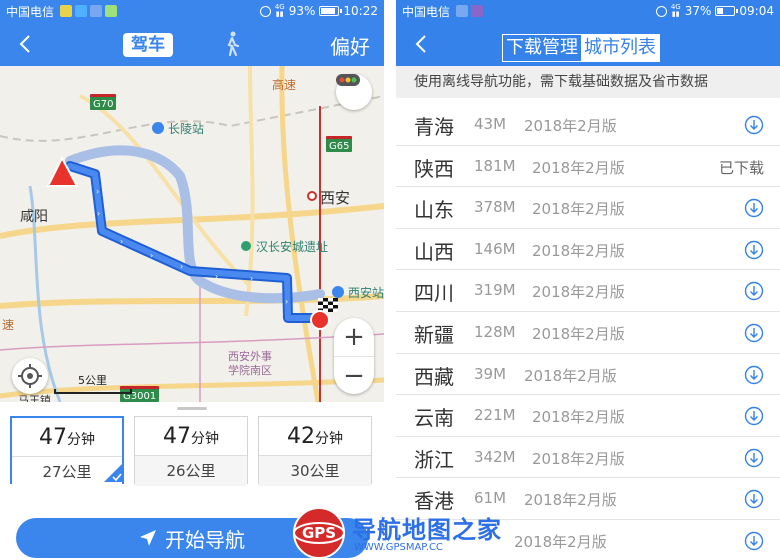  I want to click on carrier-name: 中国电信, so click(426, 11).